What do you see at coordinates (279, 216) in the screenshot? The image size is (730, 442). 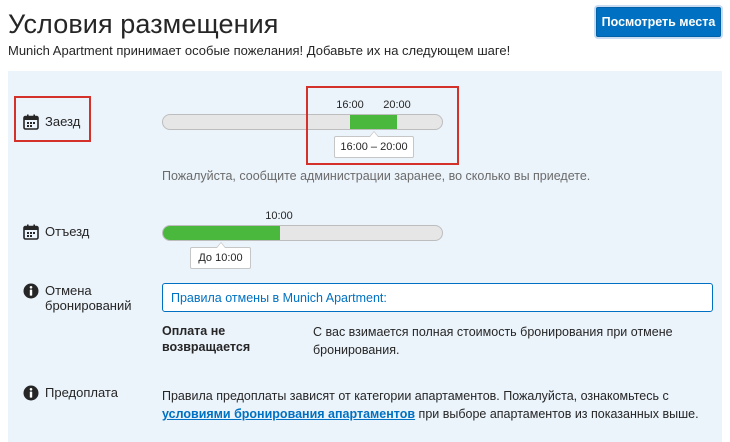 I see `checkout-time-tick: 10:00` at bounding box center [279, 216].